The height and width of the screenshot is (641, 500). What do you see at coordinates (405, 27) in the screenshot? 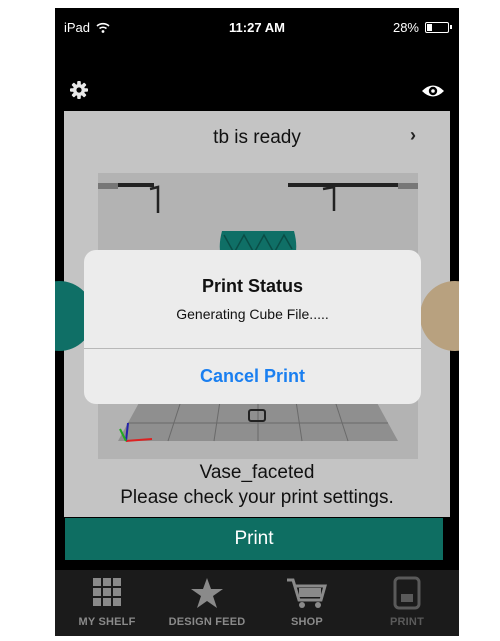
I see `battery-percent: 28%` at bounding box center [405, 27].